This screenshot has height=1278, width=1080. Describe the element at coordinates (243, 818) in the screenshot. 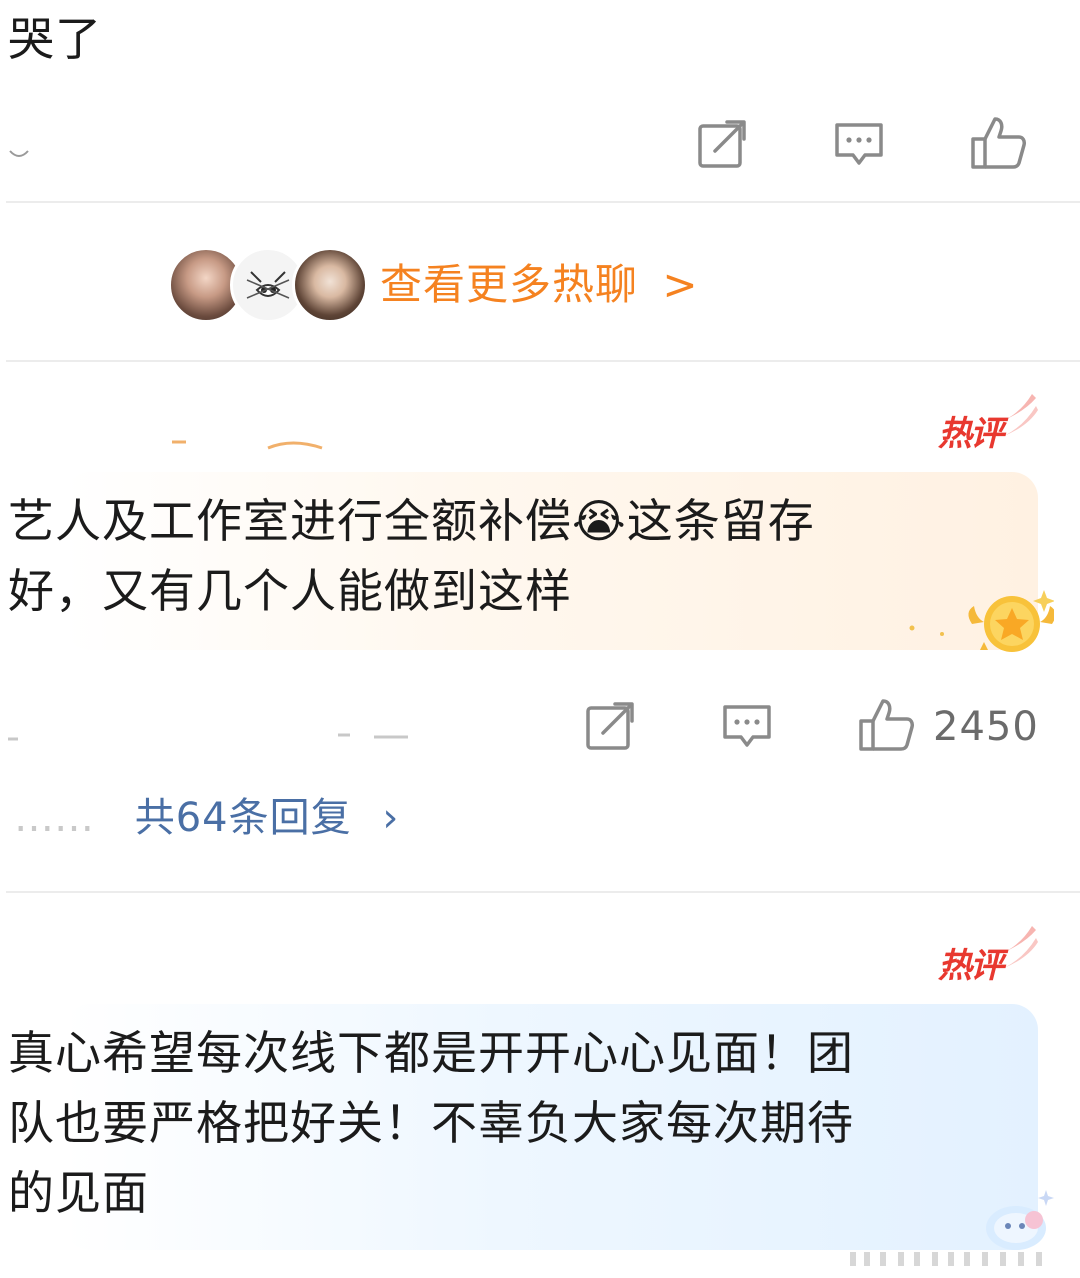

I see `replies-label: 共64条回复` at that location.